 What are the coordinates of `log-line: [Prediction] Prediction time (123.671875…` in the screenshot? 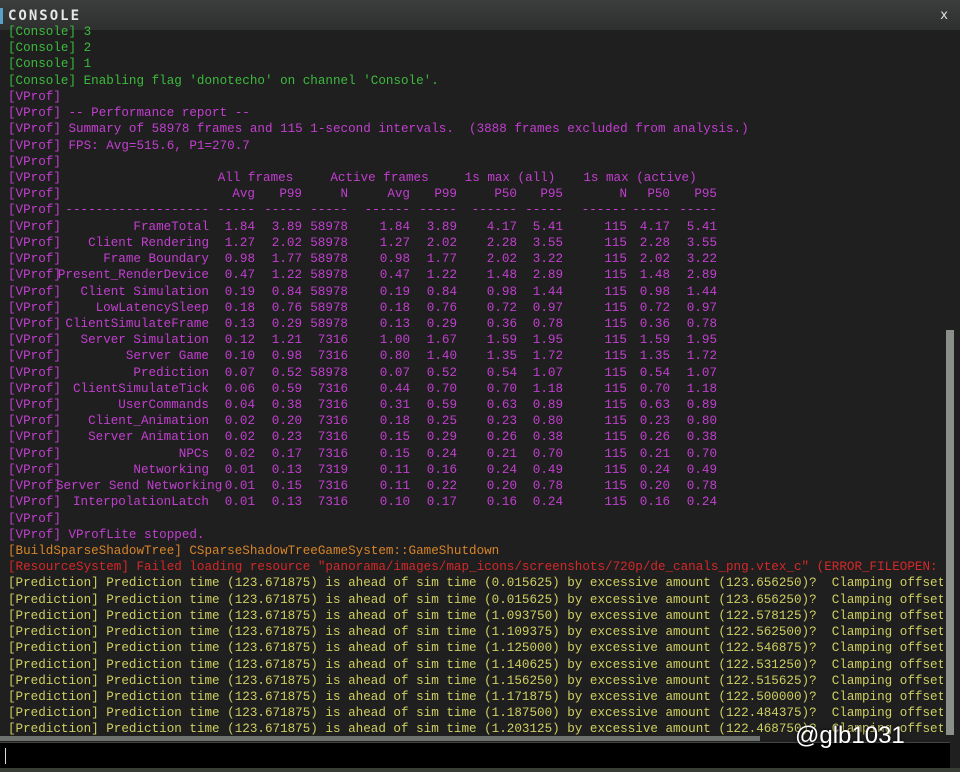 It's located at (475, 632).